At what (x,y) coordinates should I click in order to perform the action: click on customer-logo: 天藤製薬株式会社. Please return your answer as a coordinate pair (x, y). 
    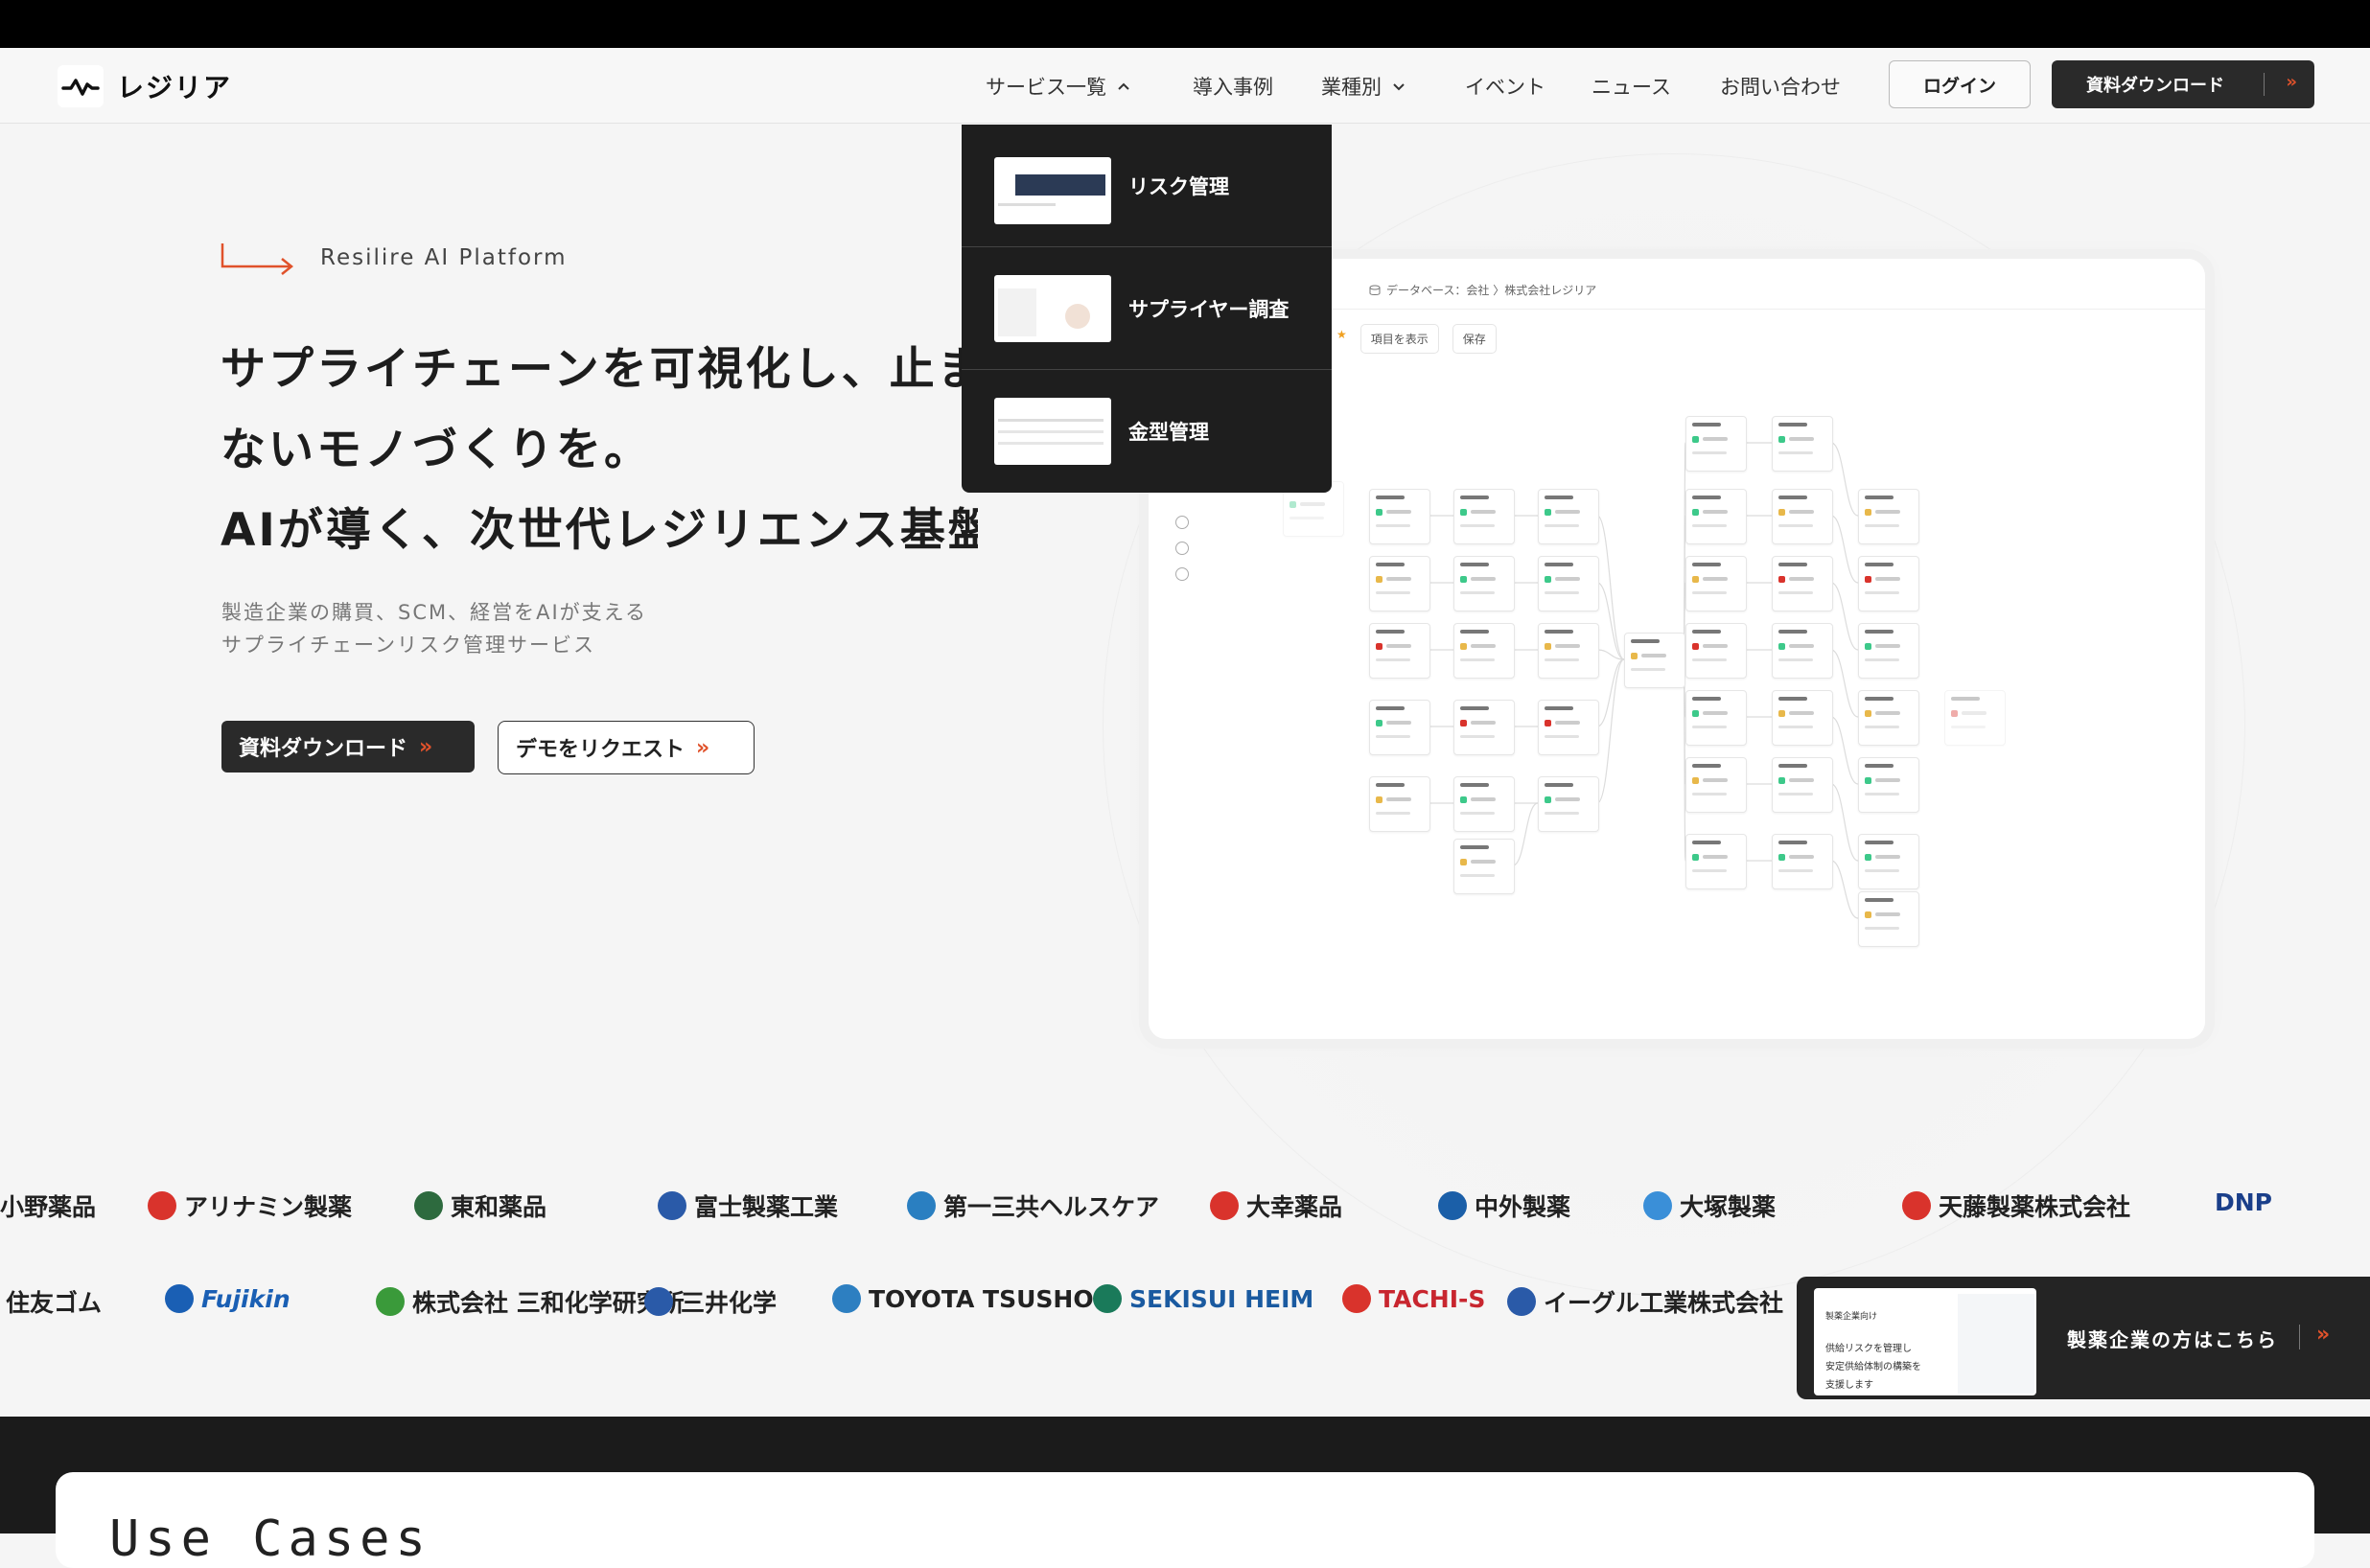
    Looking at the image, I should click on (2016, 1205).